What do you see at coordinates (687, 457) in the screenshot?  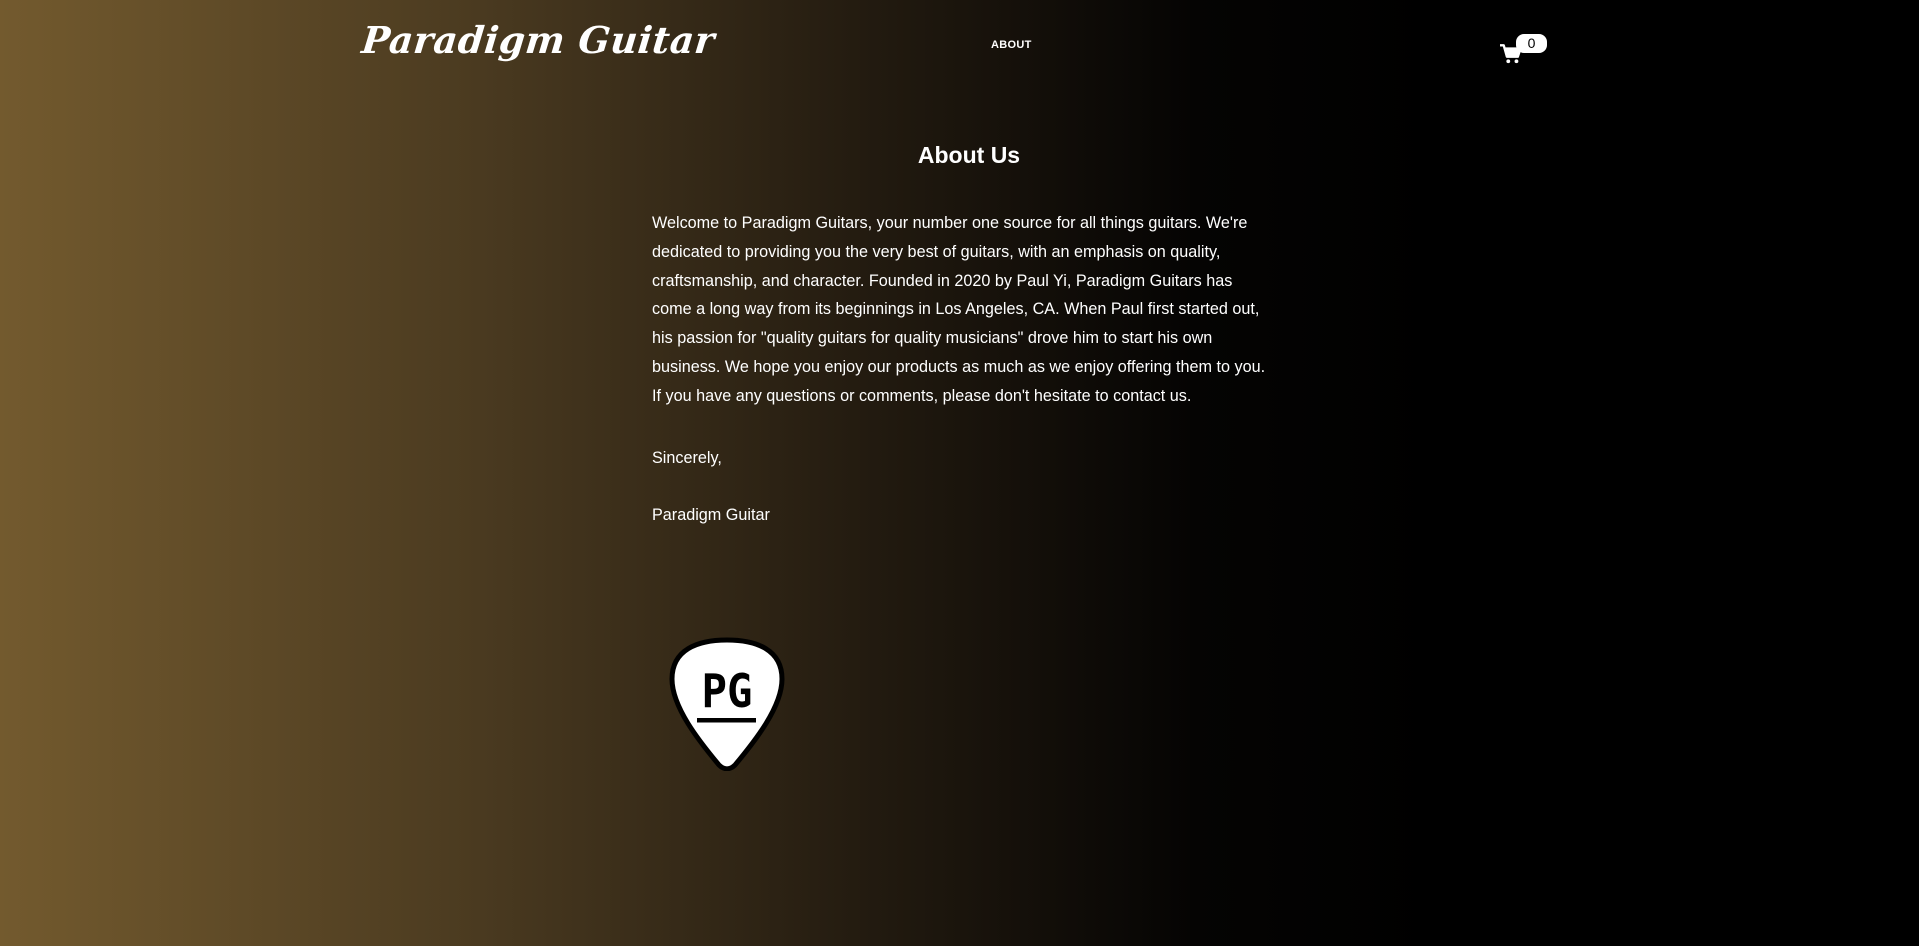 I see `closing-text: Sincerely,` at bounding box center [687, 457].